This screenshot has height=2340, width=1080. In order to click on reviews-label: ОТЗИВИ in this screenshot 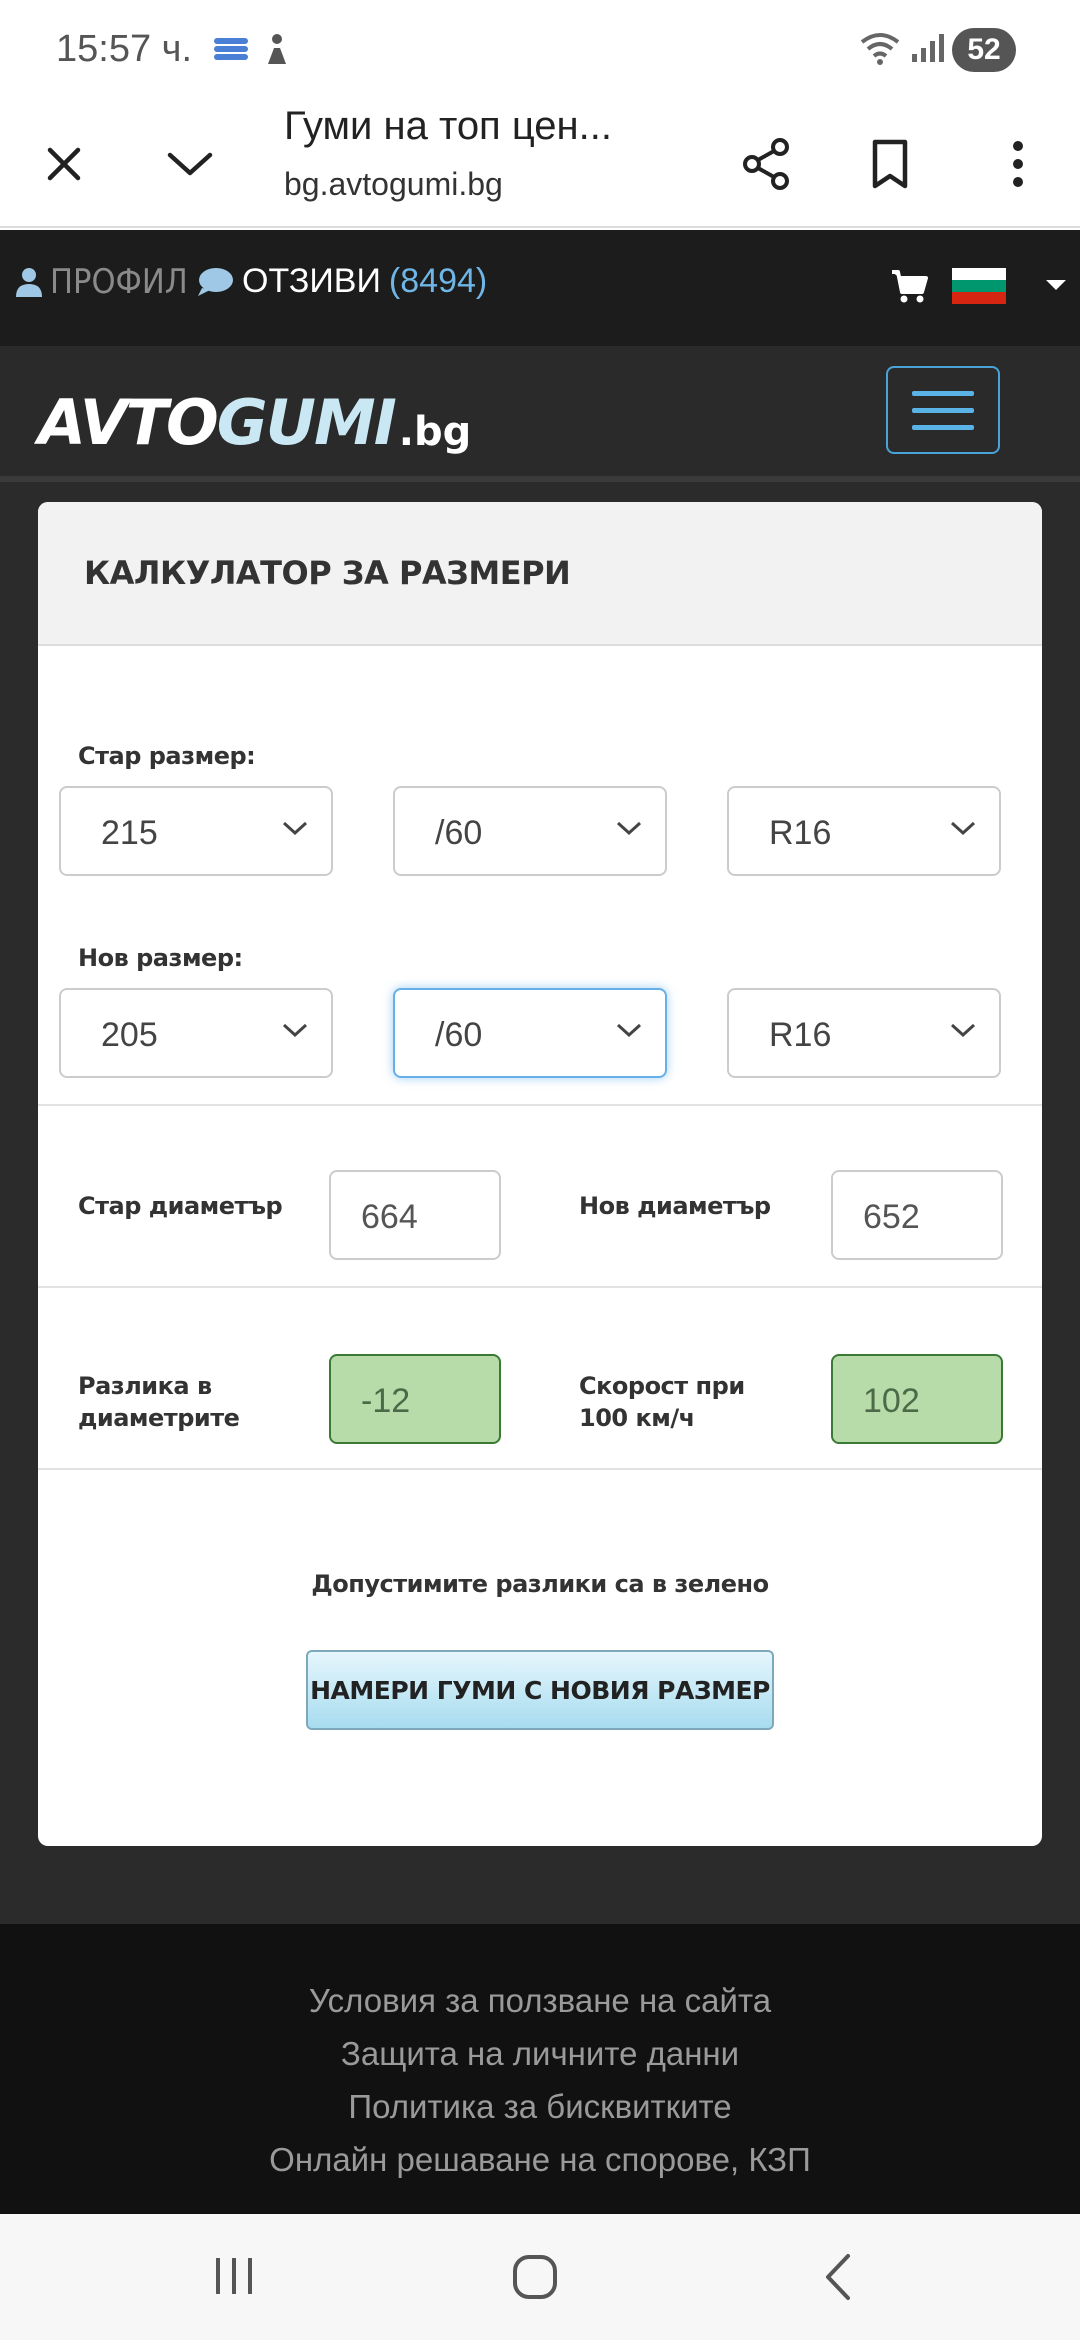, I will do `click(311, 281)`.